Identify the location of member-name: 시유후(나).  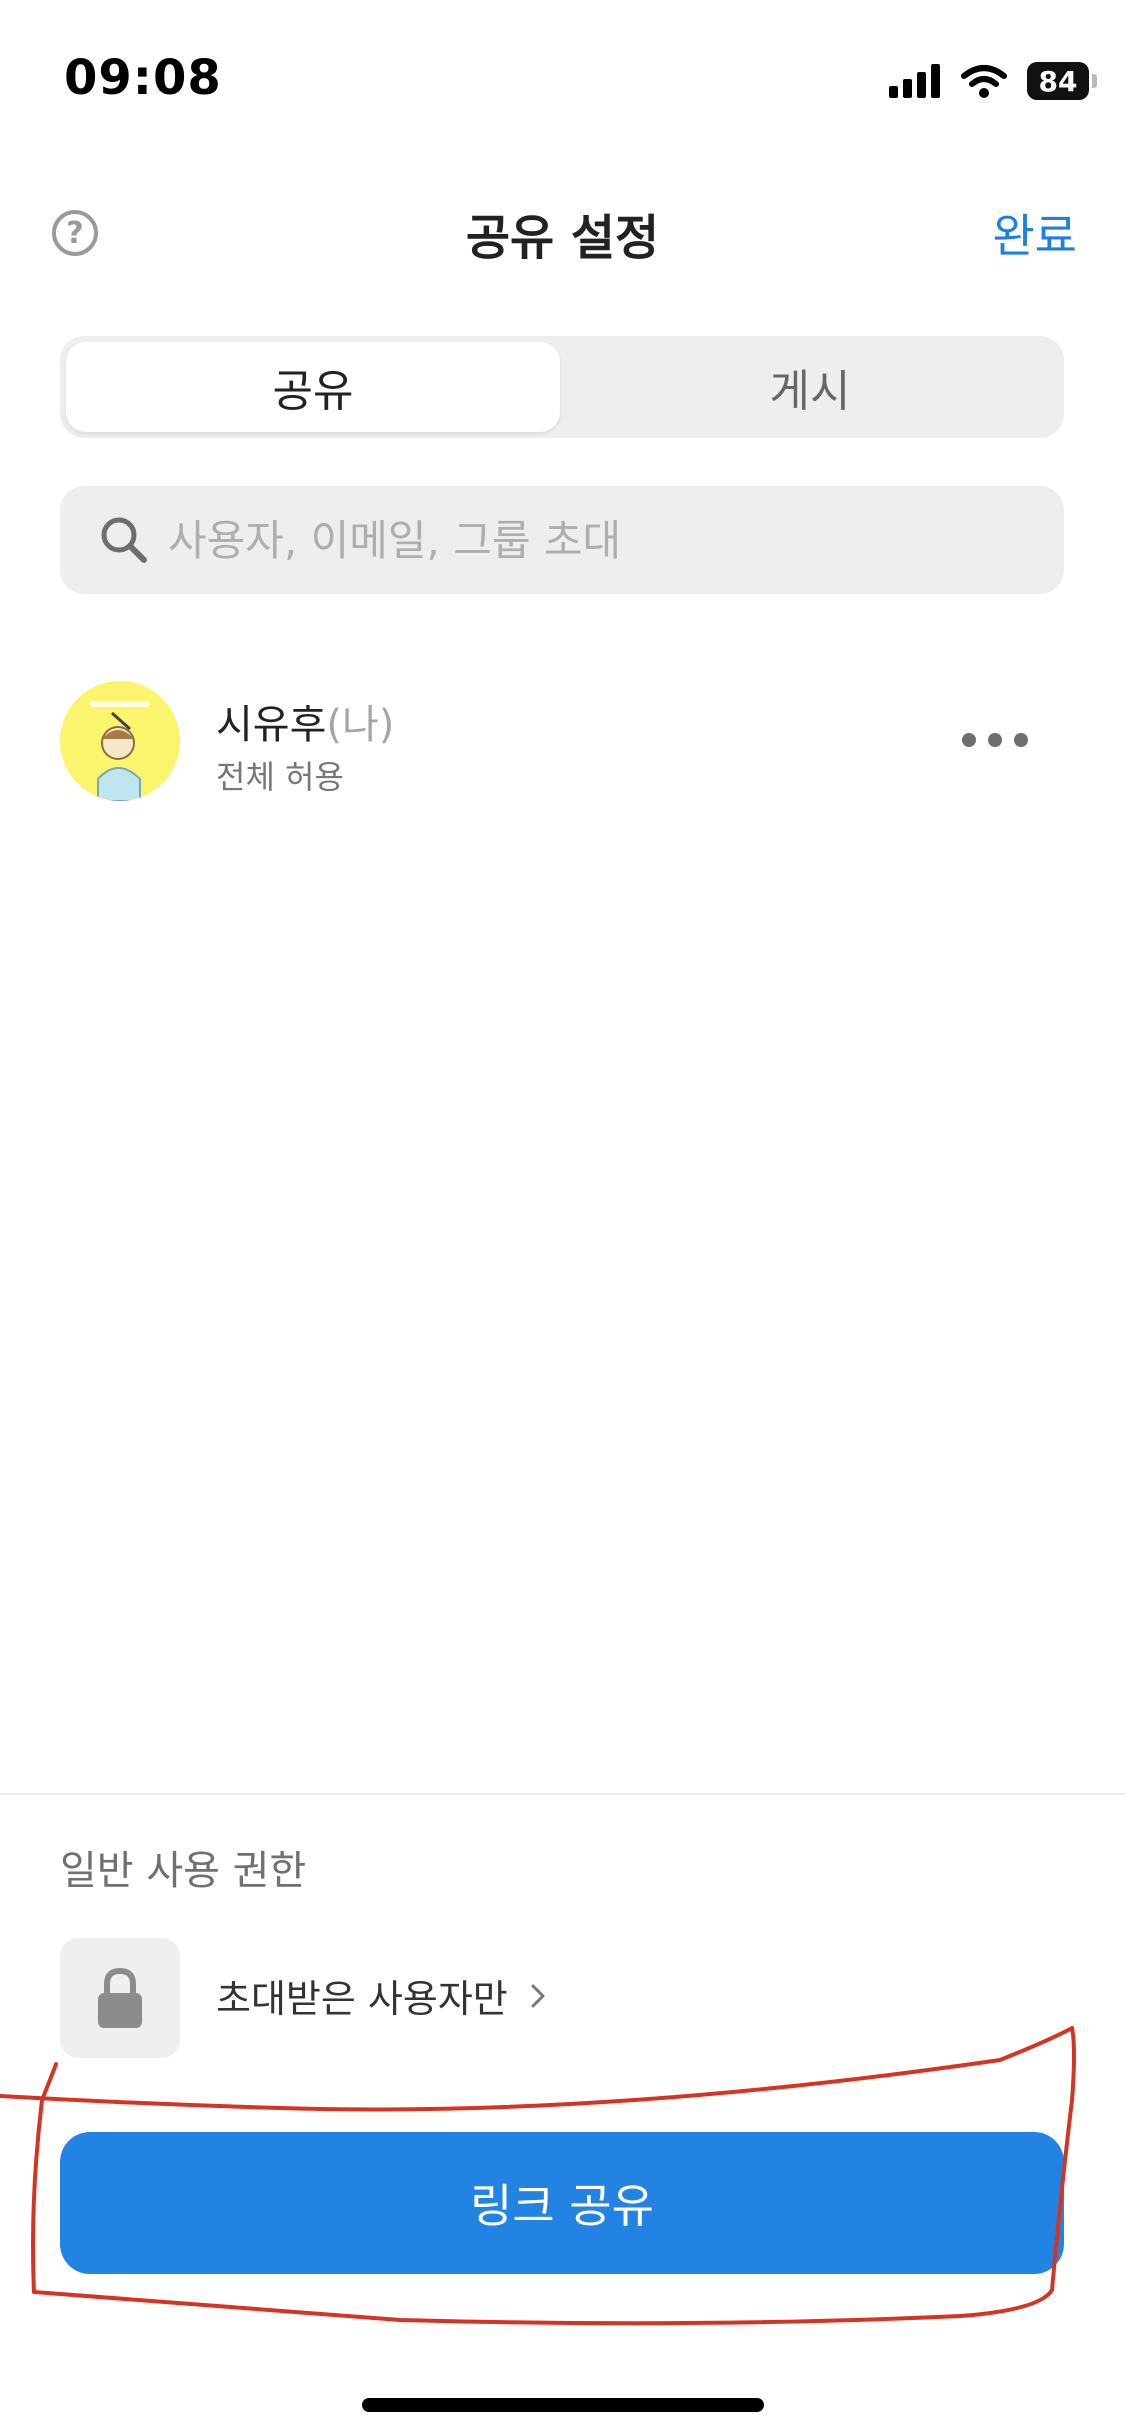
(305, 721).